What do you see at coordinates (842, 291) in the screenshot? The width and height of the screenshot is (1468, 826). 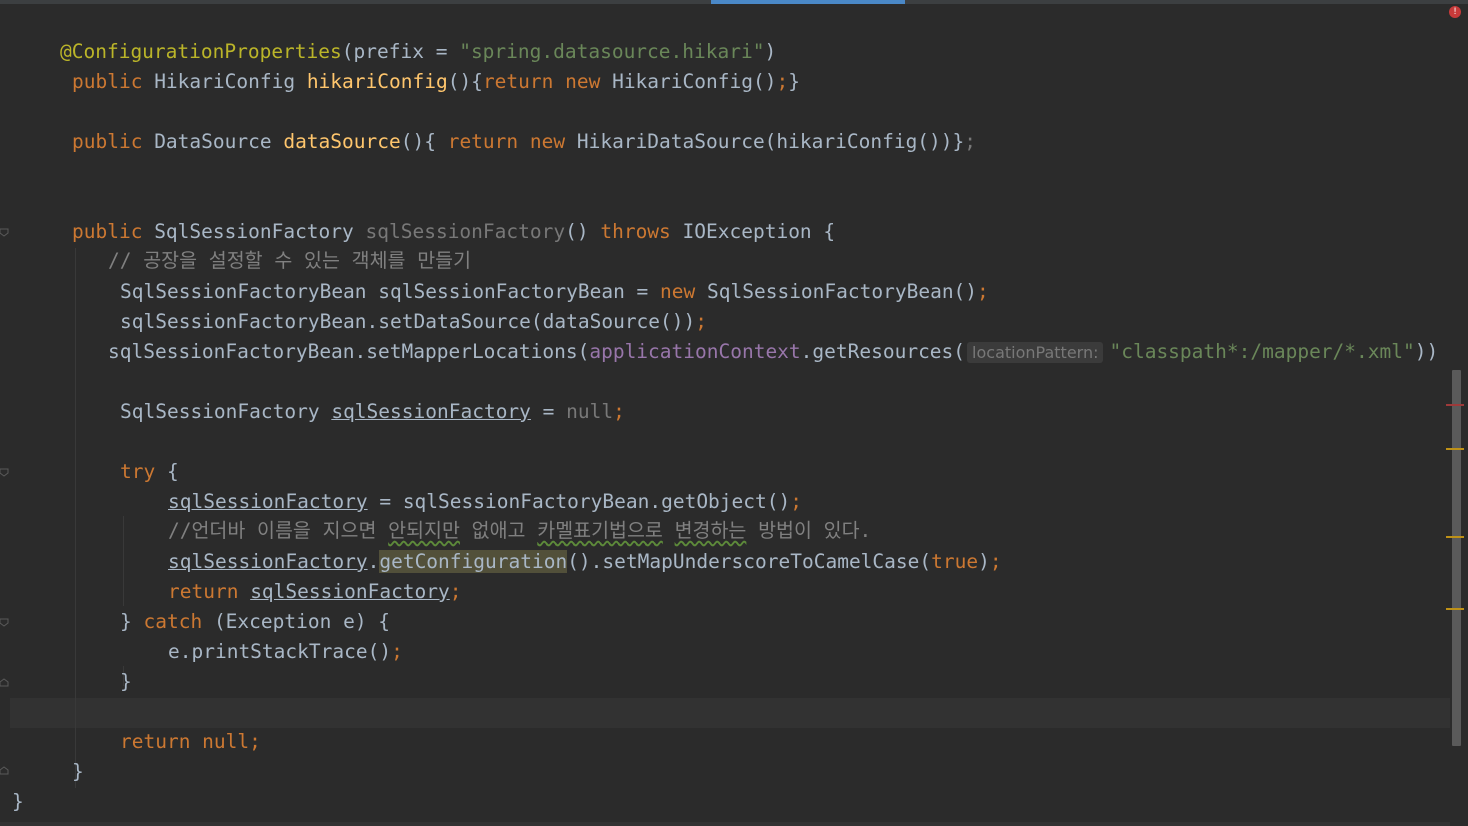 I see `code-token: SqlSessionFactoryBean()` at bounding box center [842, 291].